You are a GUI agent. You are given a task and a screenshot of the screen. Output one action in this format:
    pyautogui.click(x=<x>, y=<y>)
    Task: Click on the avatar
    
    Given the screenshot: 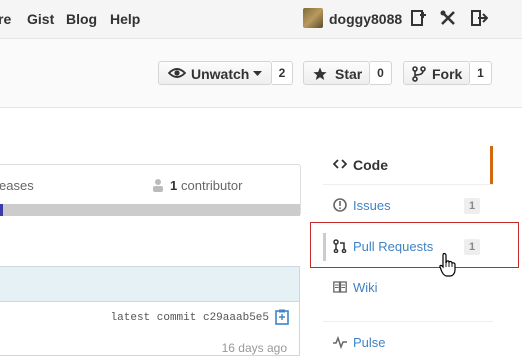 What is the action you would take?
    pyautogui.click(x=313, y=18)
    